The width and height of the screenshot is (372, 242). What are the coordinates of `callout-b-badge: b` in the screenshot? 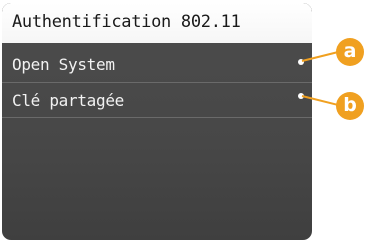 It's located at (350, 106).